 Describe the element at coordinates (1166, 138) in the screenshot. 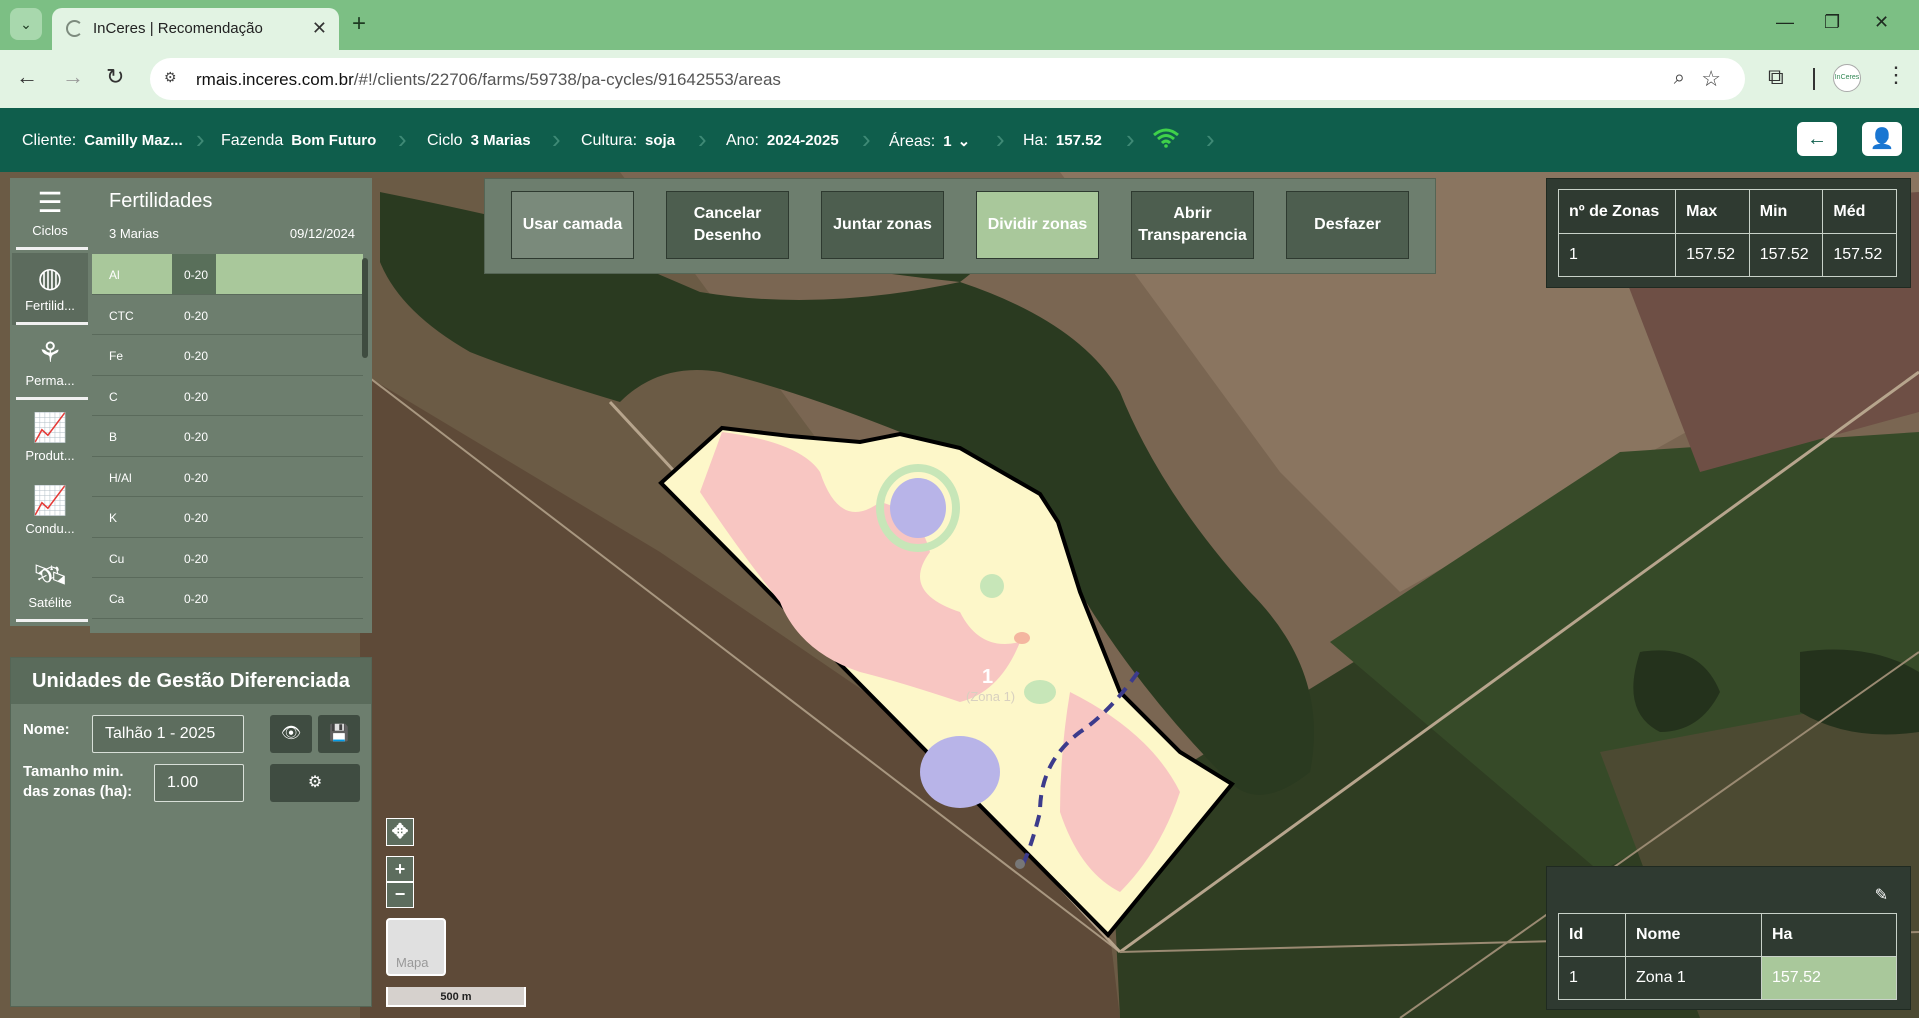

I see `wifi-icon` at that location.